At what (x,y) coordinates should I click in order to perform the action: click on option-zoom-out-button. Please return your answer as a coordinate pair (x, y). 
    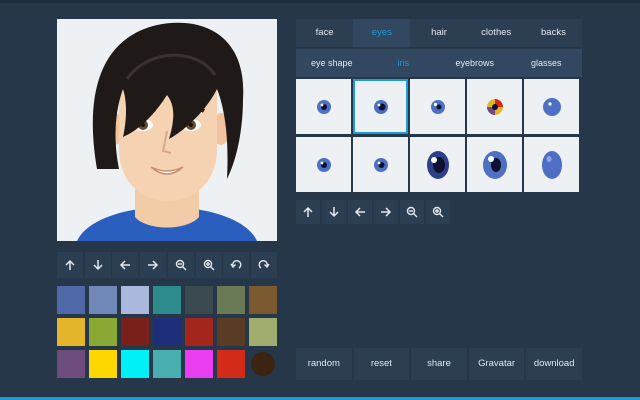
    Looking at the image, I should click on (412, 212).